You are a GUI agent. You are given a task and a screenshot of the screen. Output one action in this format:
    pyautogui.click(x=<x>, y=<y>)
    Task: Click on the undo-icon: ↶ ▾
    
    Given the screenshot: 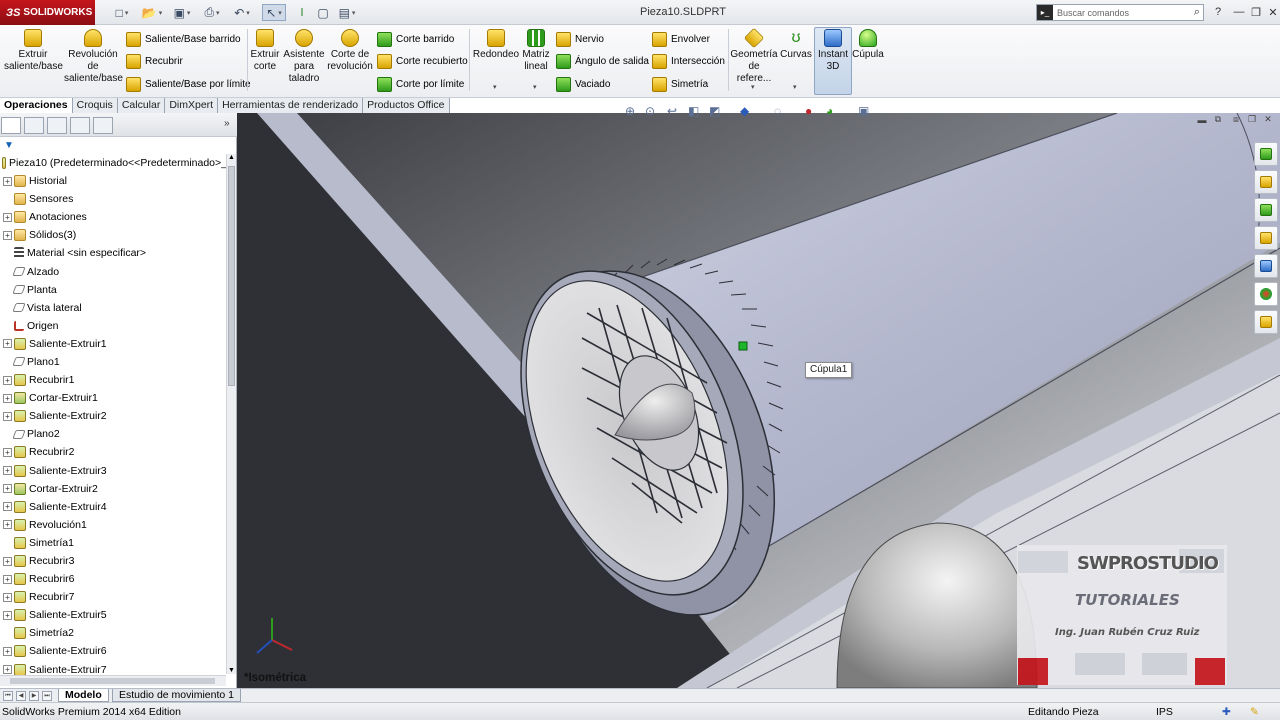 What is the action you would take?
    pyautogui.click(x=242, y=12)
    